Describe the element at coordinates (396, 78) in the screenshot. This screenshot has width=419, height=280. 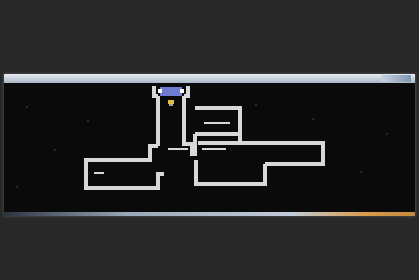
I see `window-controls` at that location.